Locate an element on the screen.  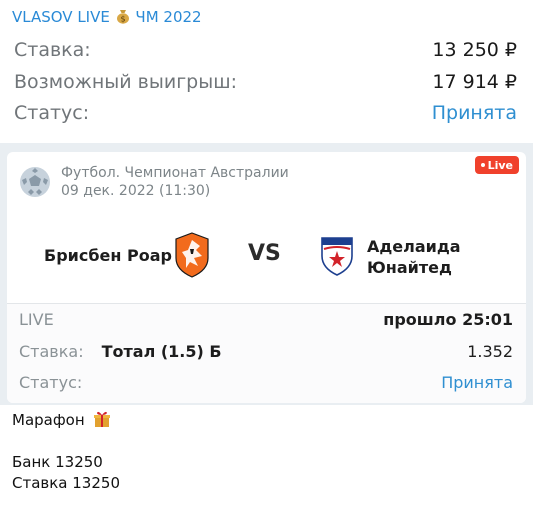
stake-label: Ставка: is located at coordinates (52, 50).